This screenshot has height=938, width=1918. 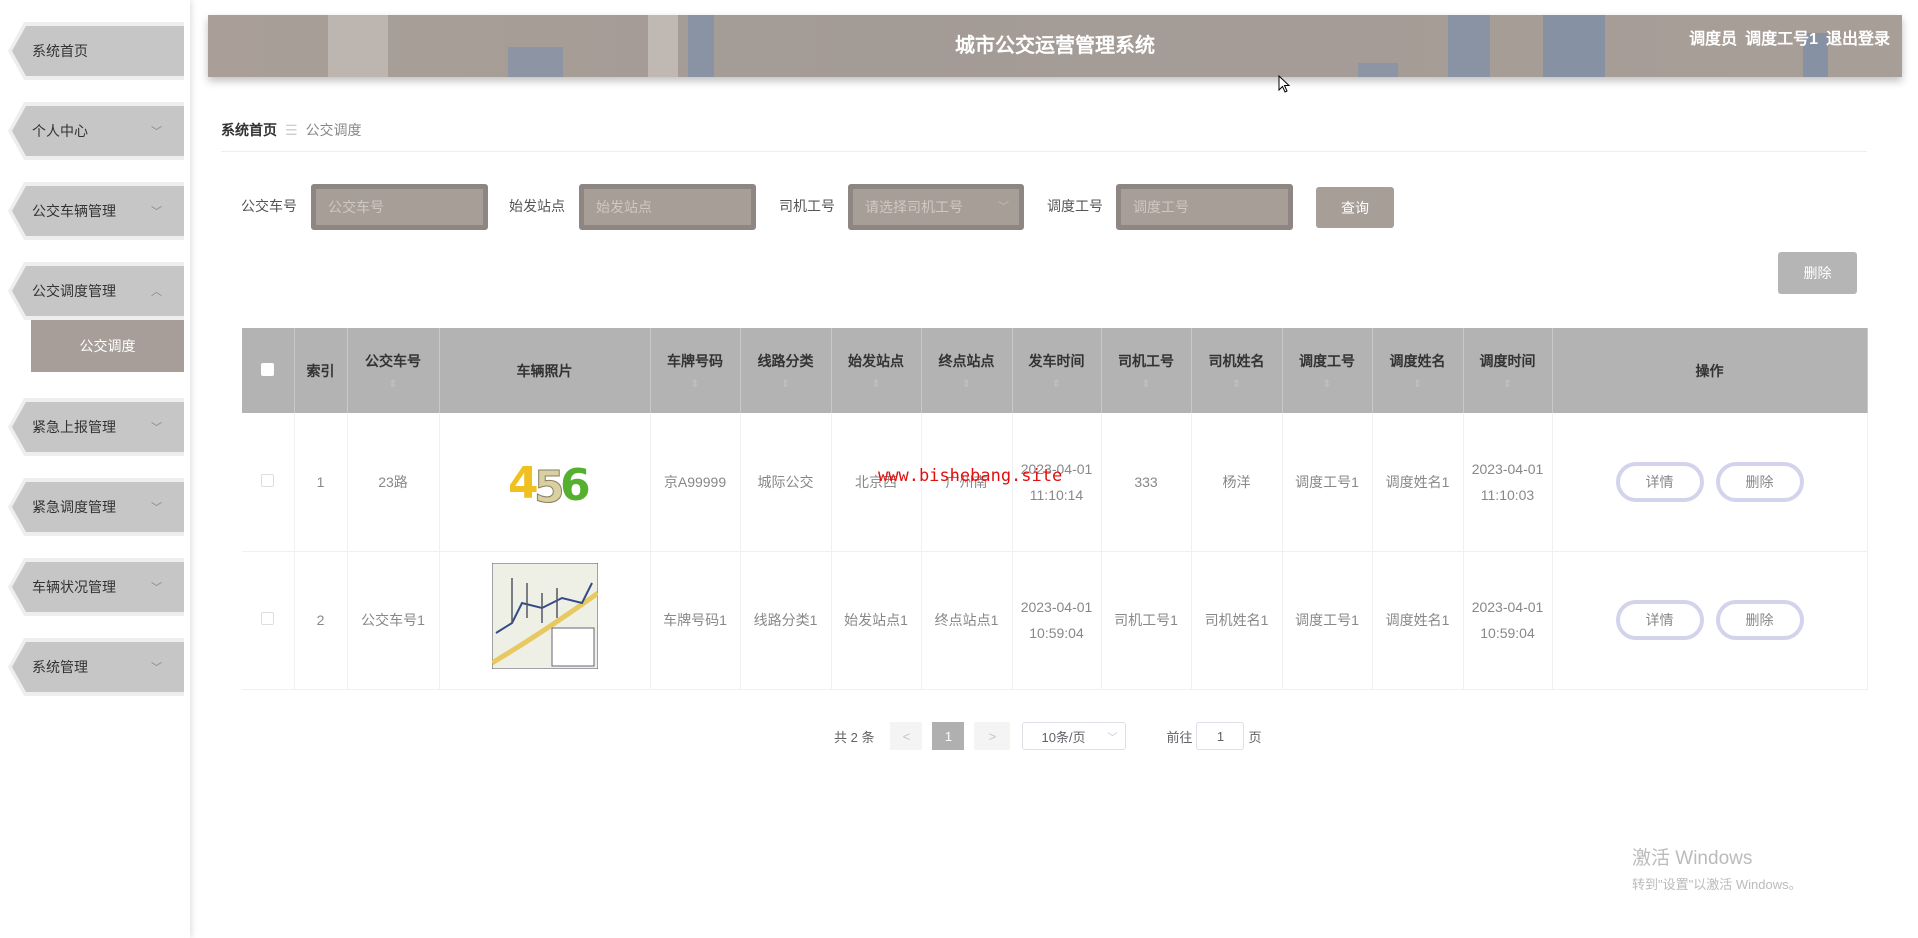 What do you see at coordinates (1507, 361) in the screenshot?
I see `column-header-label: 调度时间` at bounding box center [1507, 361].